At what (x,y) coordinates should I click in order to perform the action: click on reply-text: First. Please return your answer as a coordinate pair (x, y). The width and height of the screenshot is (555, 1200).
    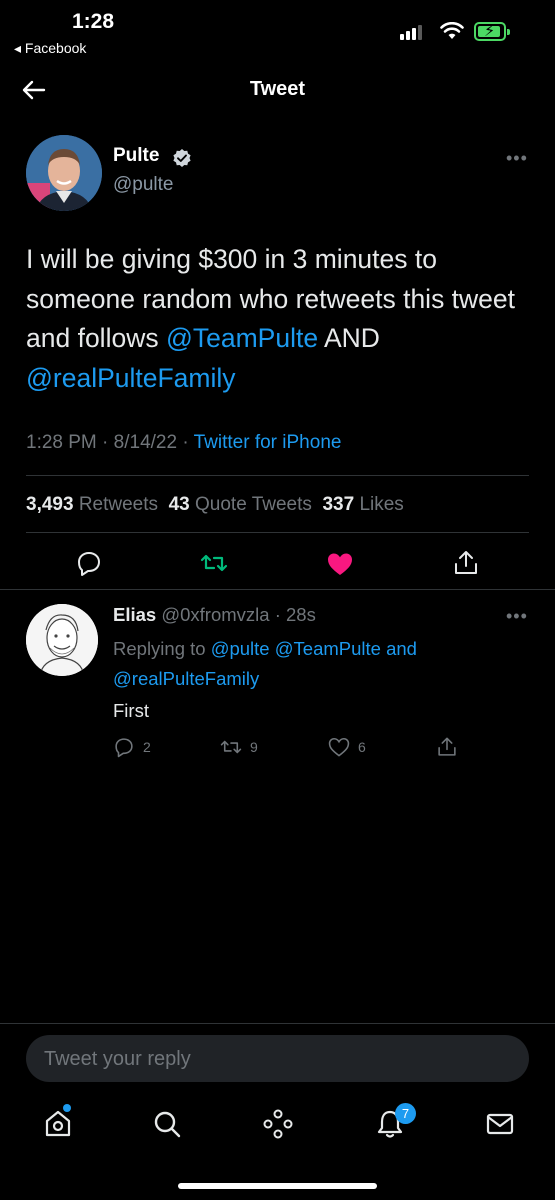
    Looking at the image, I should click on (131, 710).